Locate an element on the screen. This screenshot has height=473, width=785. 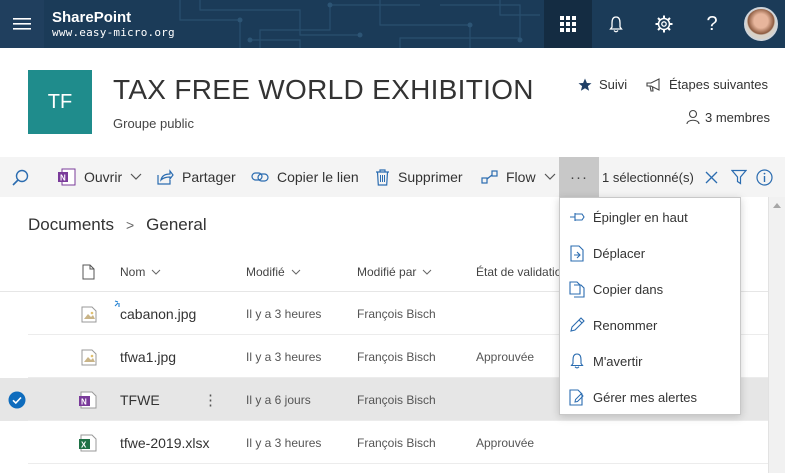
copy-icon is located at coordinates (577, 289).